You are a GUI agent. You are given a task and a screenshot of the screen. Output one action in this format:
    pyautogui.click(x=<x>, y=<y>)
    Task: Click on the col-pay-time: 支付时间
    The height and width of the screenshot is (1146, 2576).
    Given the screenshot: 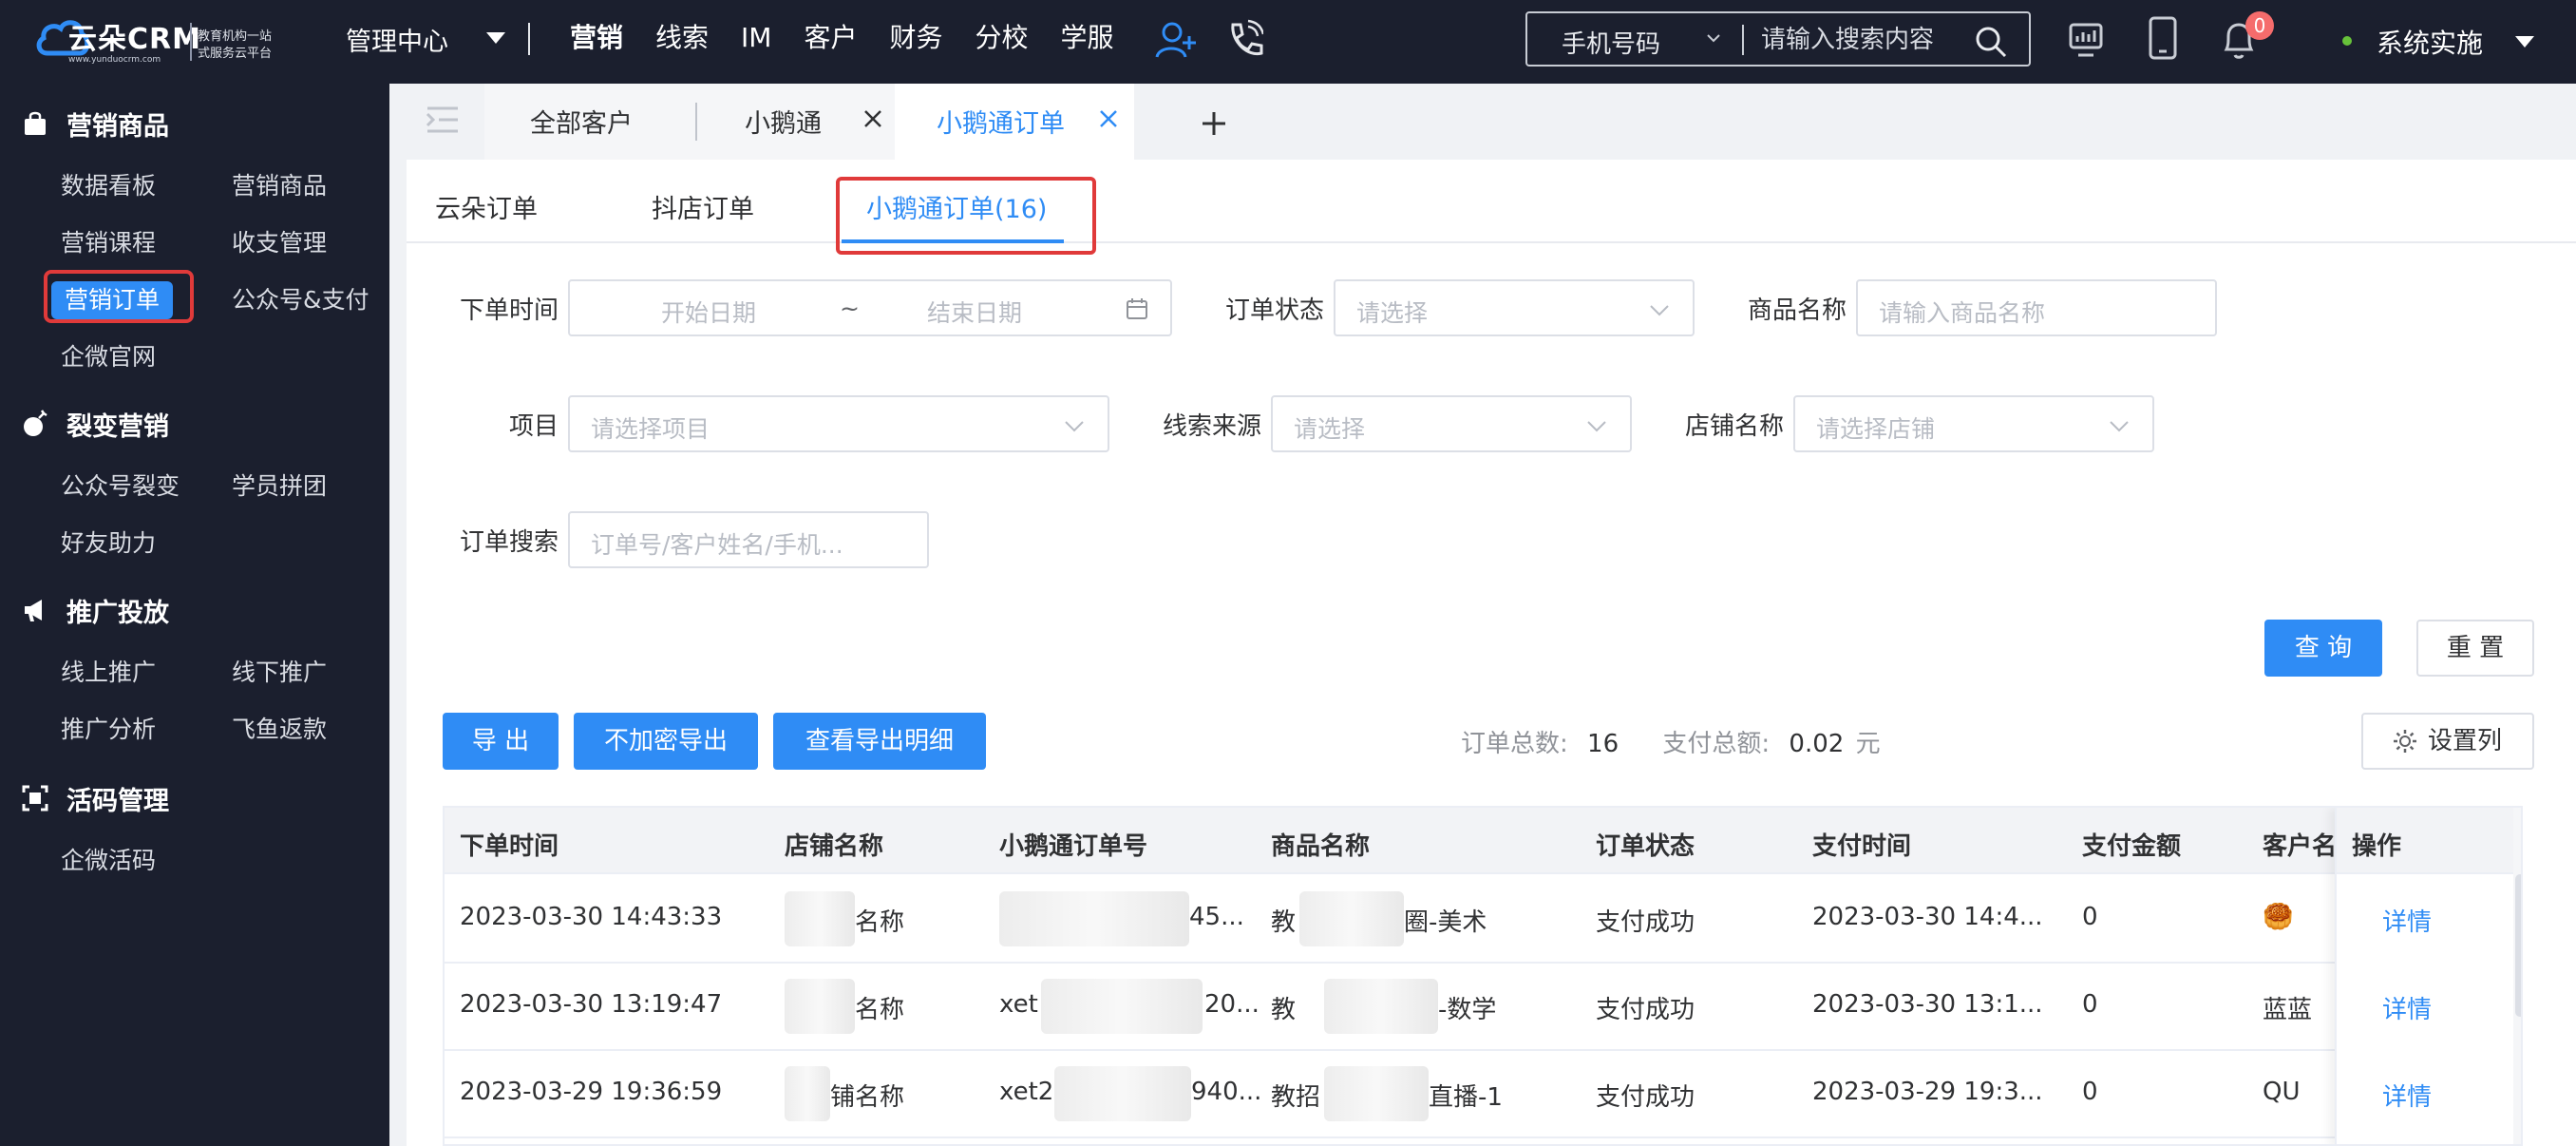 What is the action you would take?
    pyautogui.click(x=1861, y=844)
    